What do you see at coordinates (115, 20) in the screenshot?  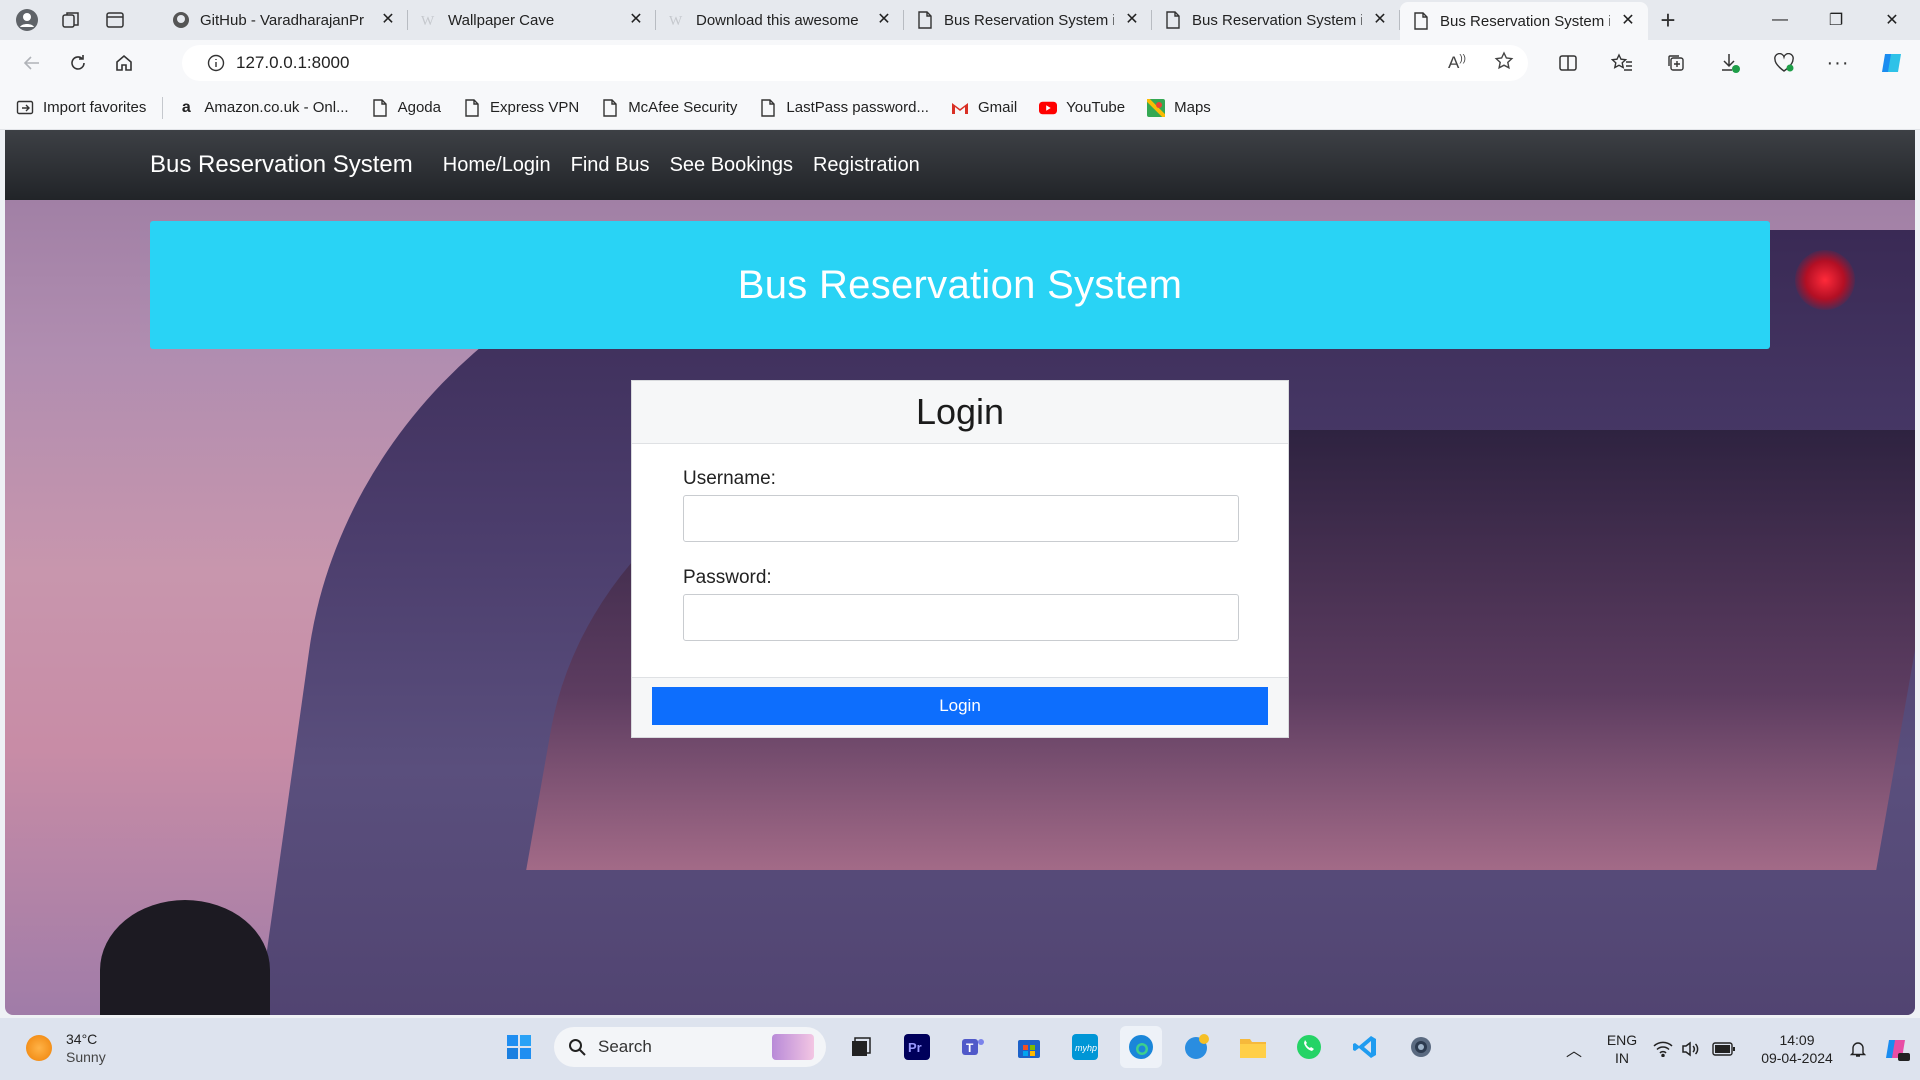 I see `vertical-tabs-icon` at bounding box center [115, 20].